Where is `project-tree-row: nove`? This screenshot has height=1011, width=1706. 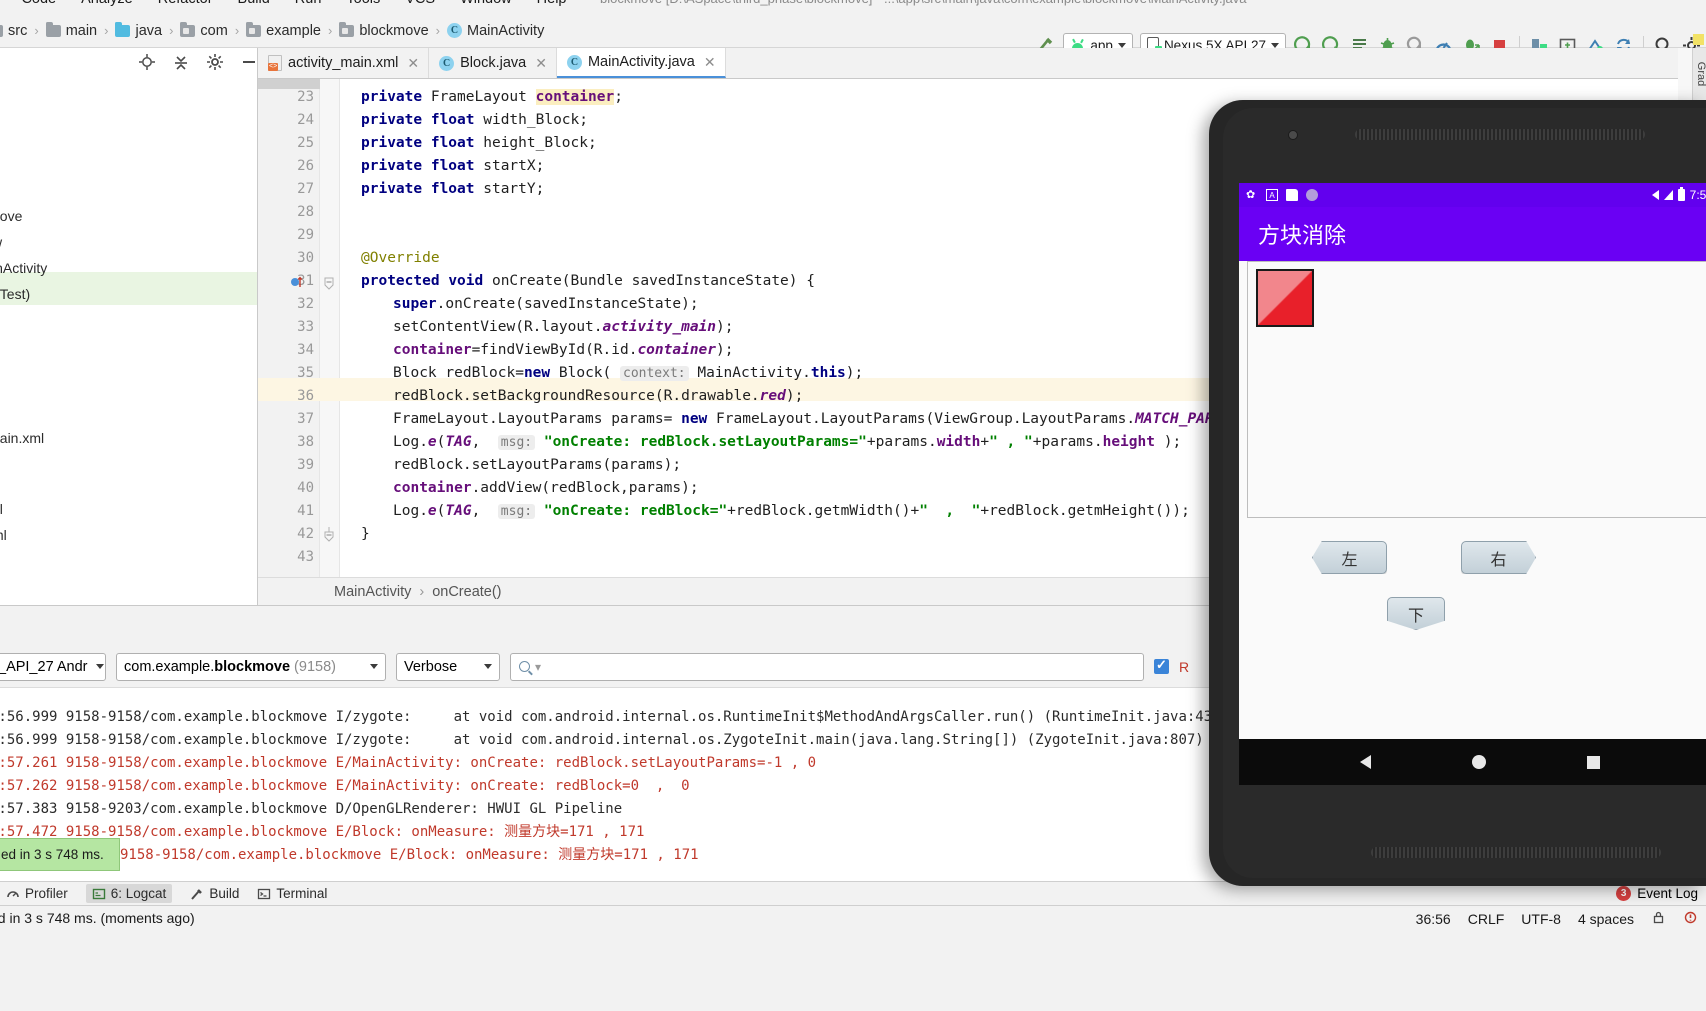 project-tree-row: nove is located at coordinates (11, 216).